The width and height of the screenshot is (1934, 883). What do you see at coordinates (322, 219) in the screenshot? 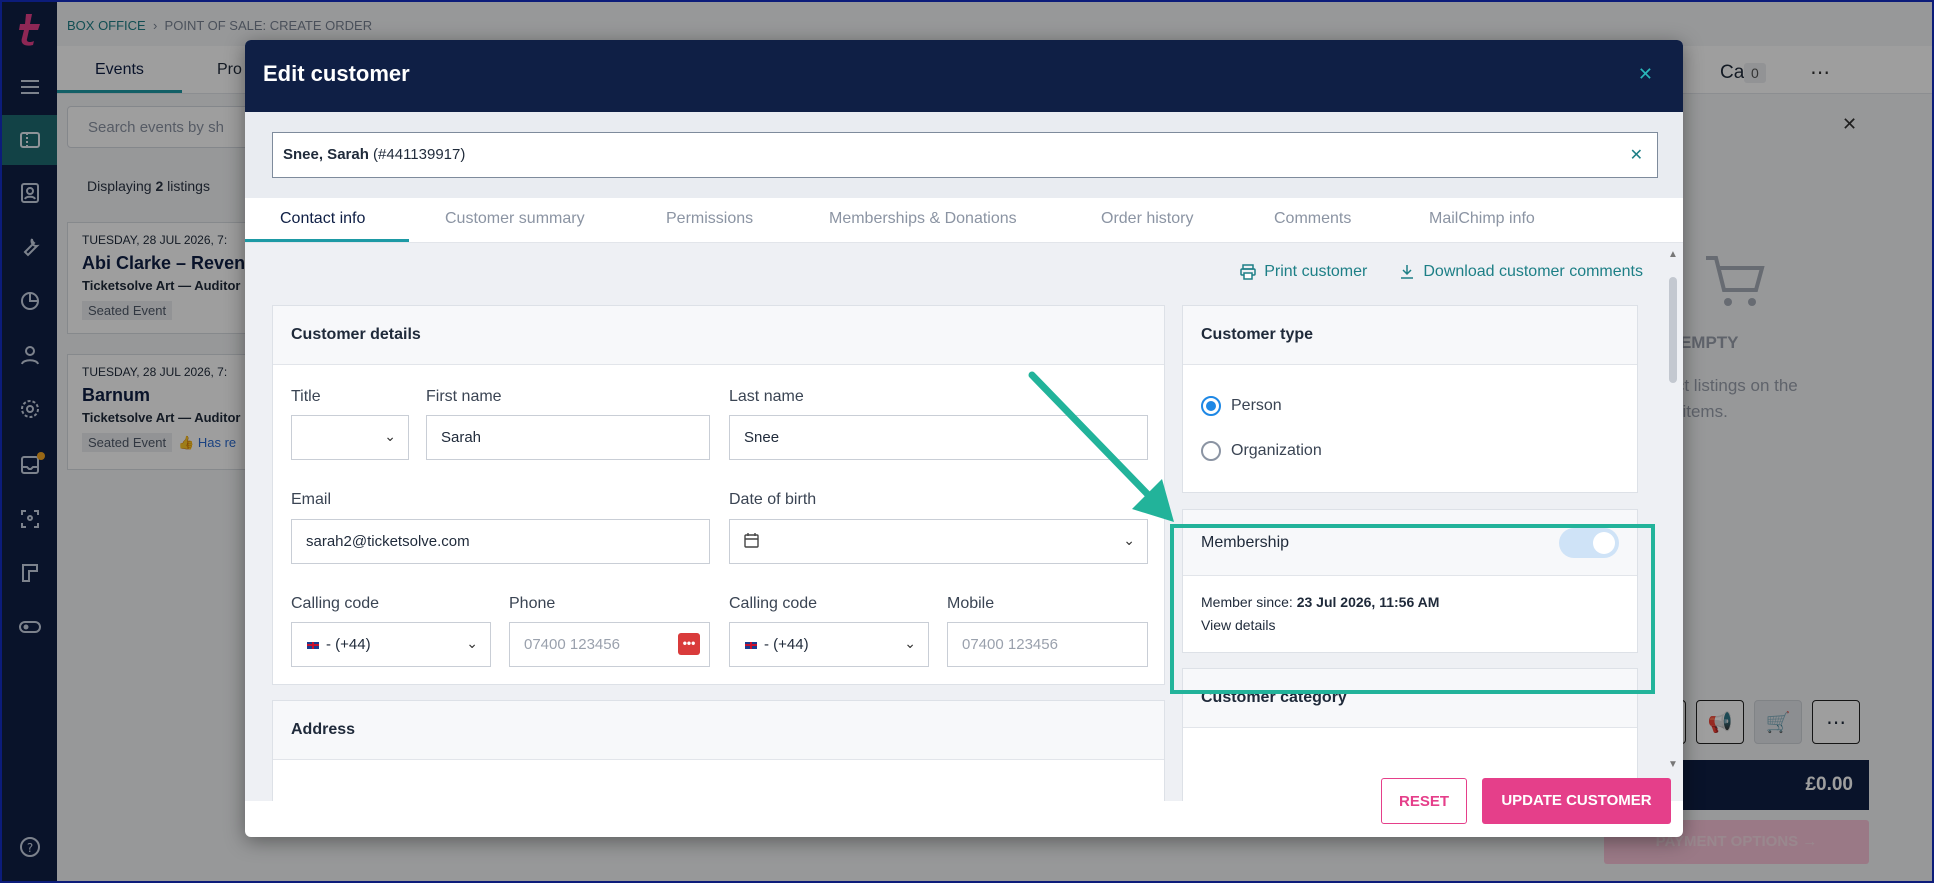
I see `tab-contact-info: Contact info` at bounding box center [322, 219].